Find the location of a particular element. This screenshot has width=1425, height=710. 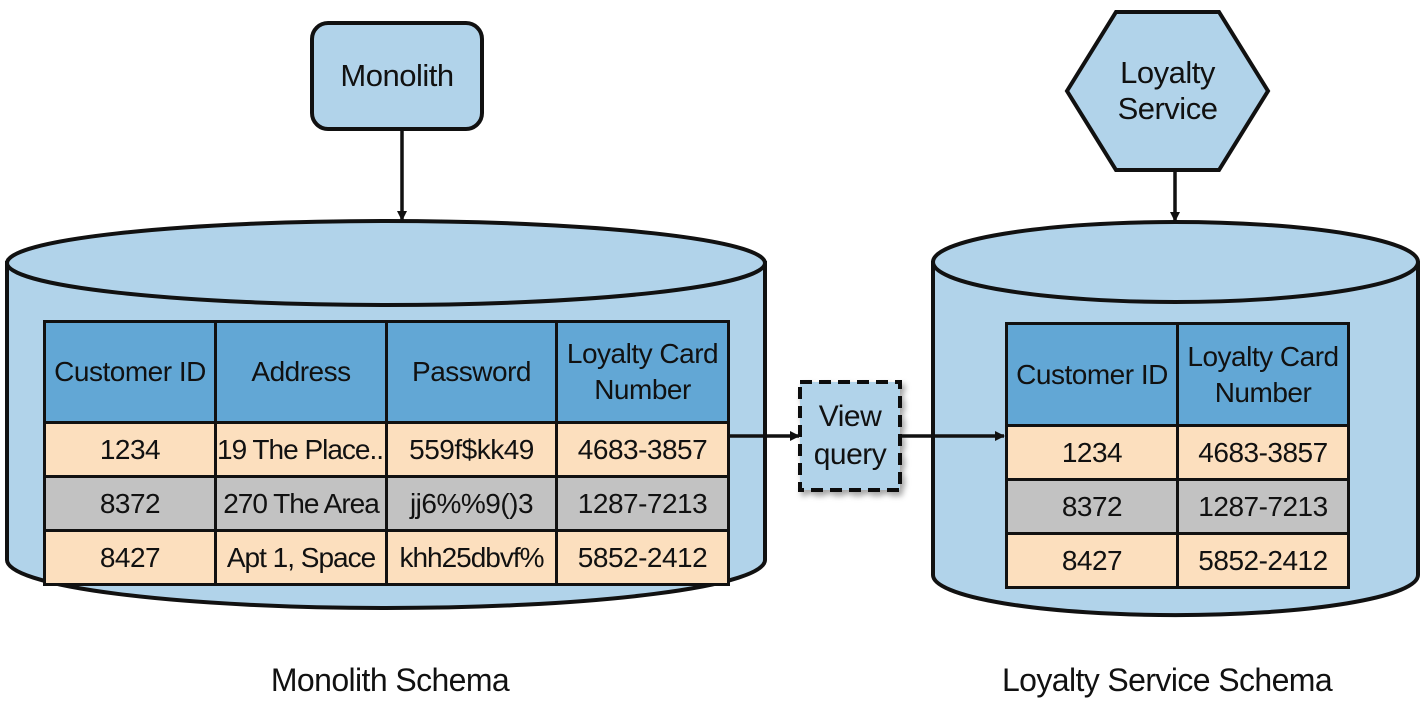

cell-password: 559f$kk49 is located at coordinates (471, 449).